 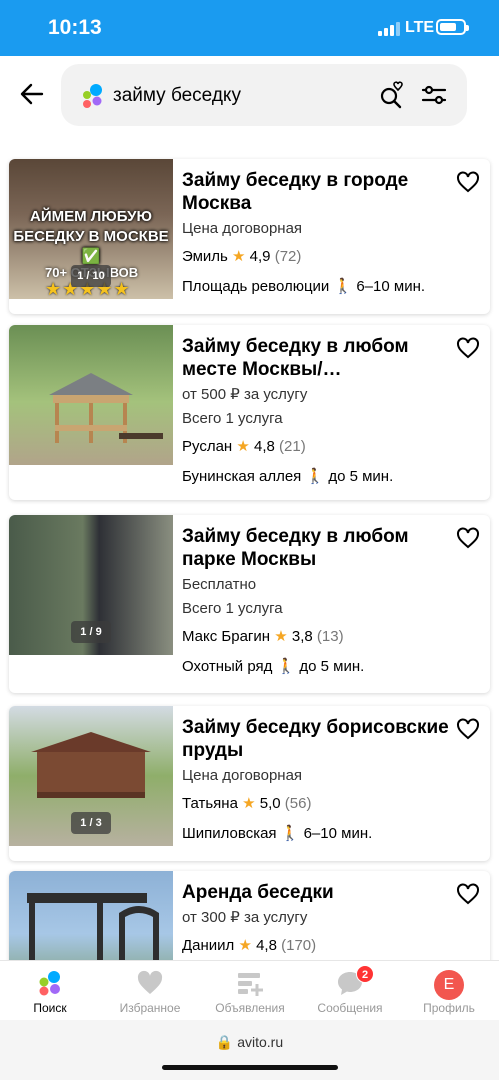 What do you see at coordinates (250, 1067) in the screenshot?
I see `home-indicator` at bounding box center [250, 1067].